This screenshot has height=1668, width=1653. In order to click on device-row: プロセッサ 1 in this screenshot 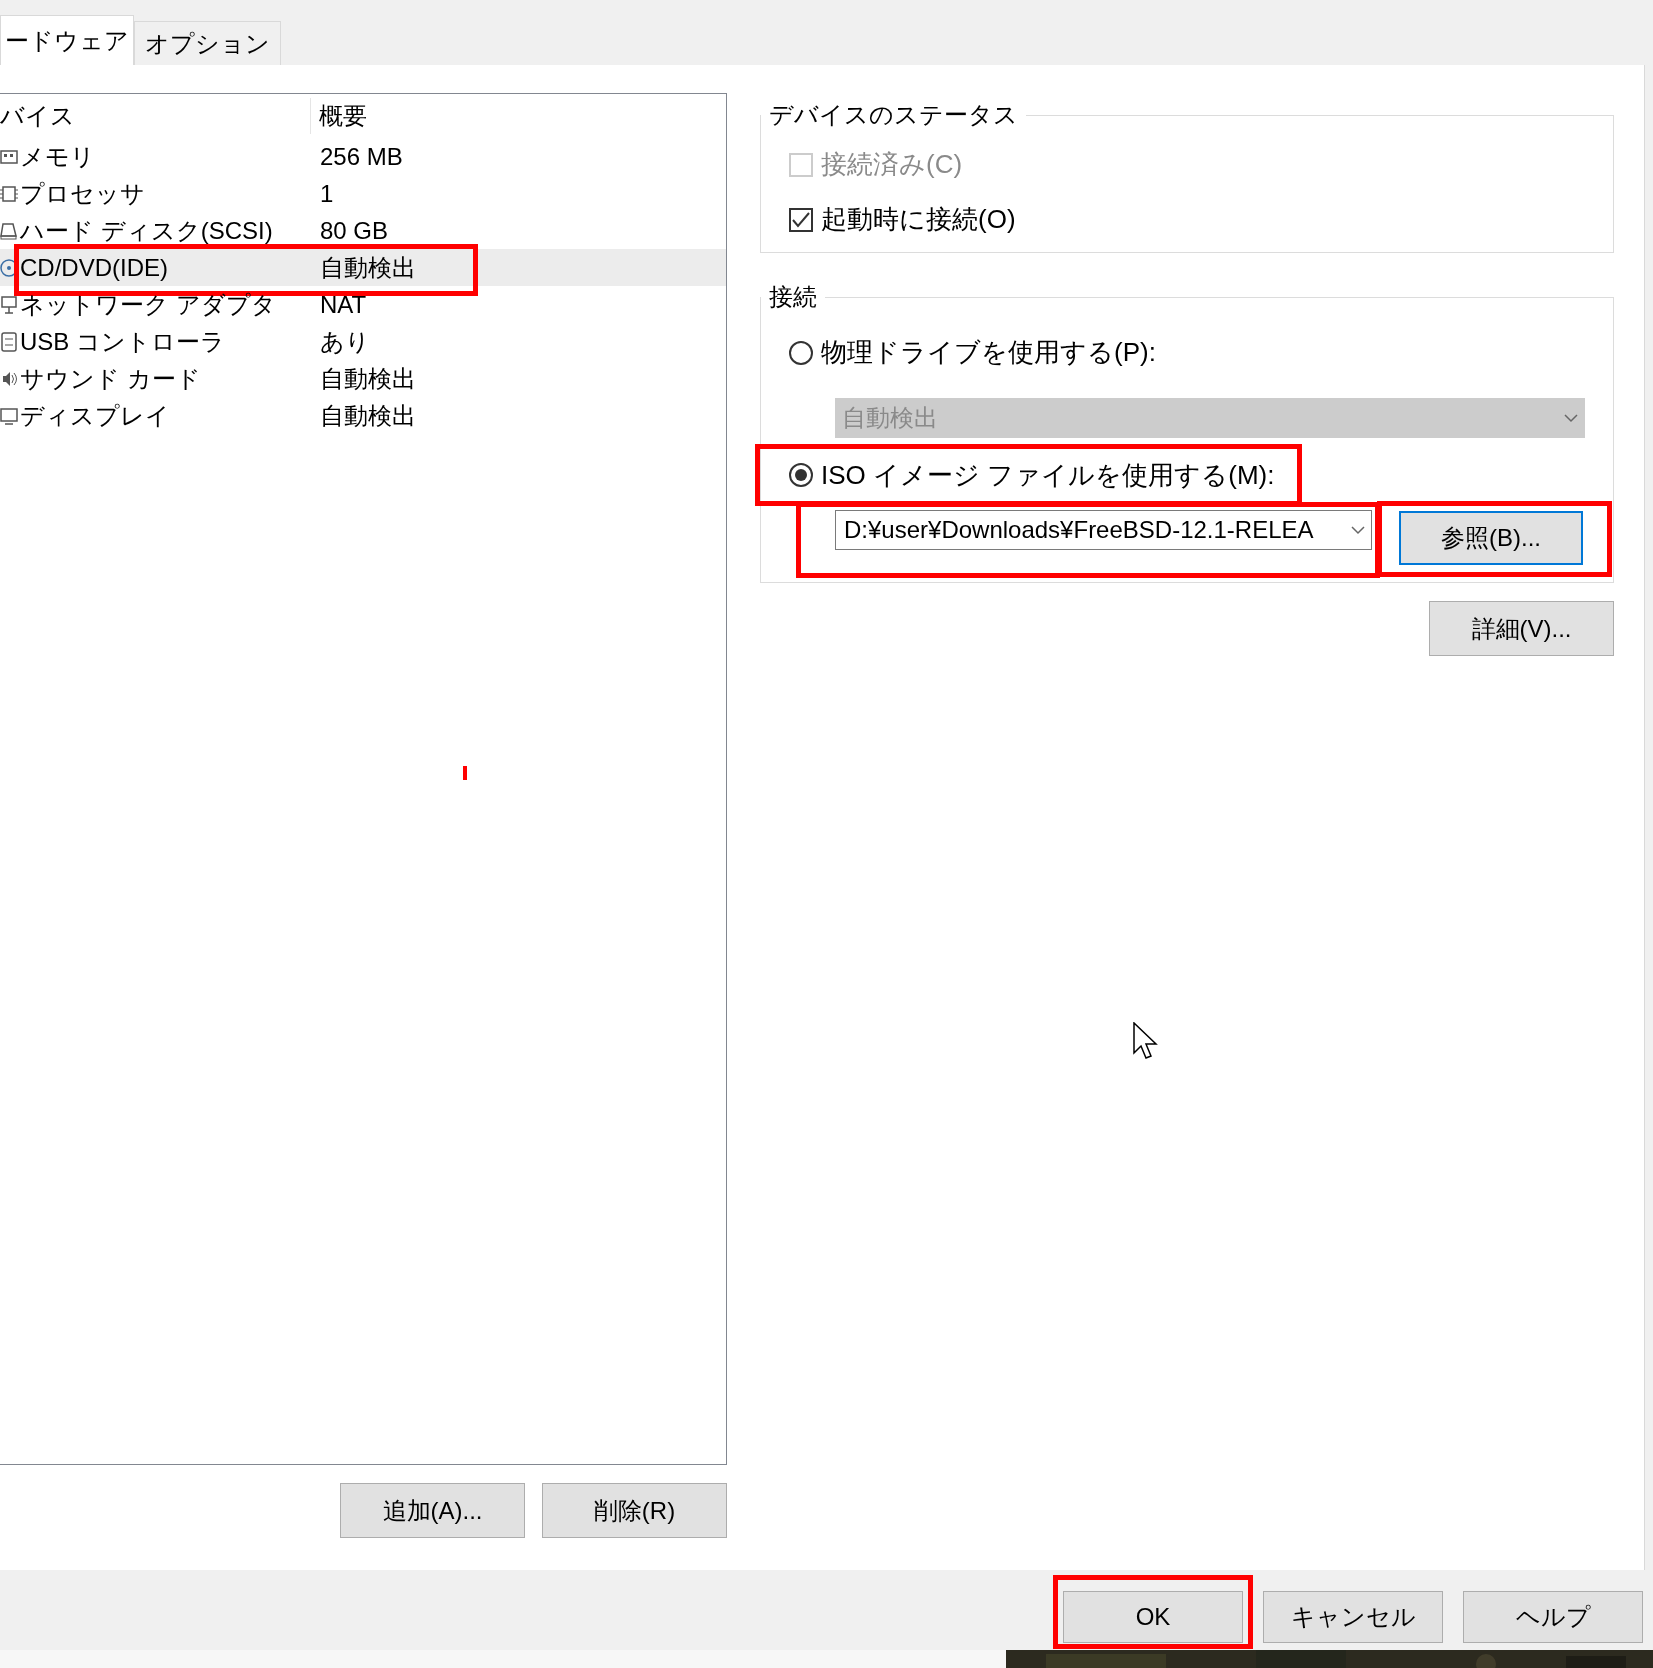, I will do `click(363, 193)`.